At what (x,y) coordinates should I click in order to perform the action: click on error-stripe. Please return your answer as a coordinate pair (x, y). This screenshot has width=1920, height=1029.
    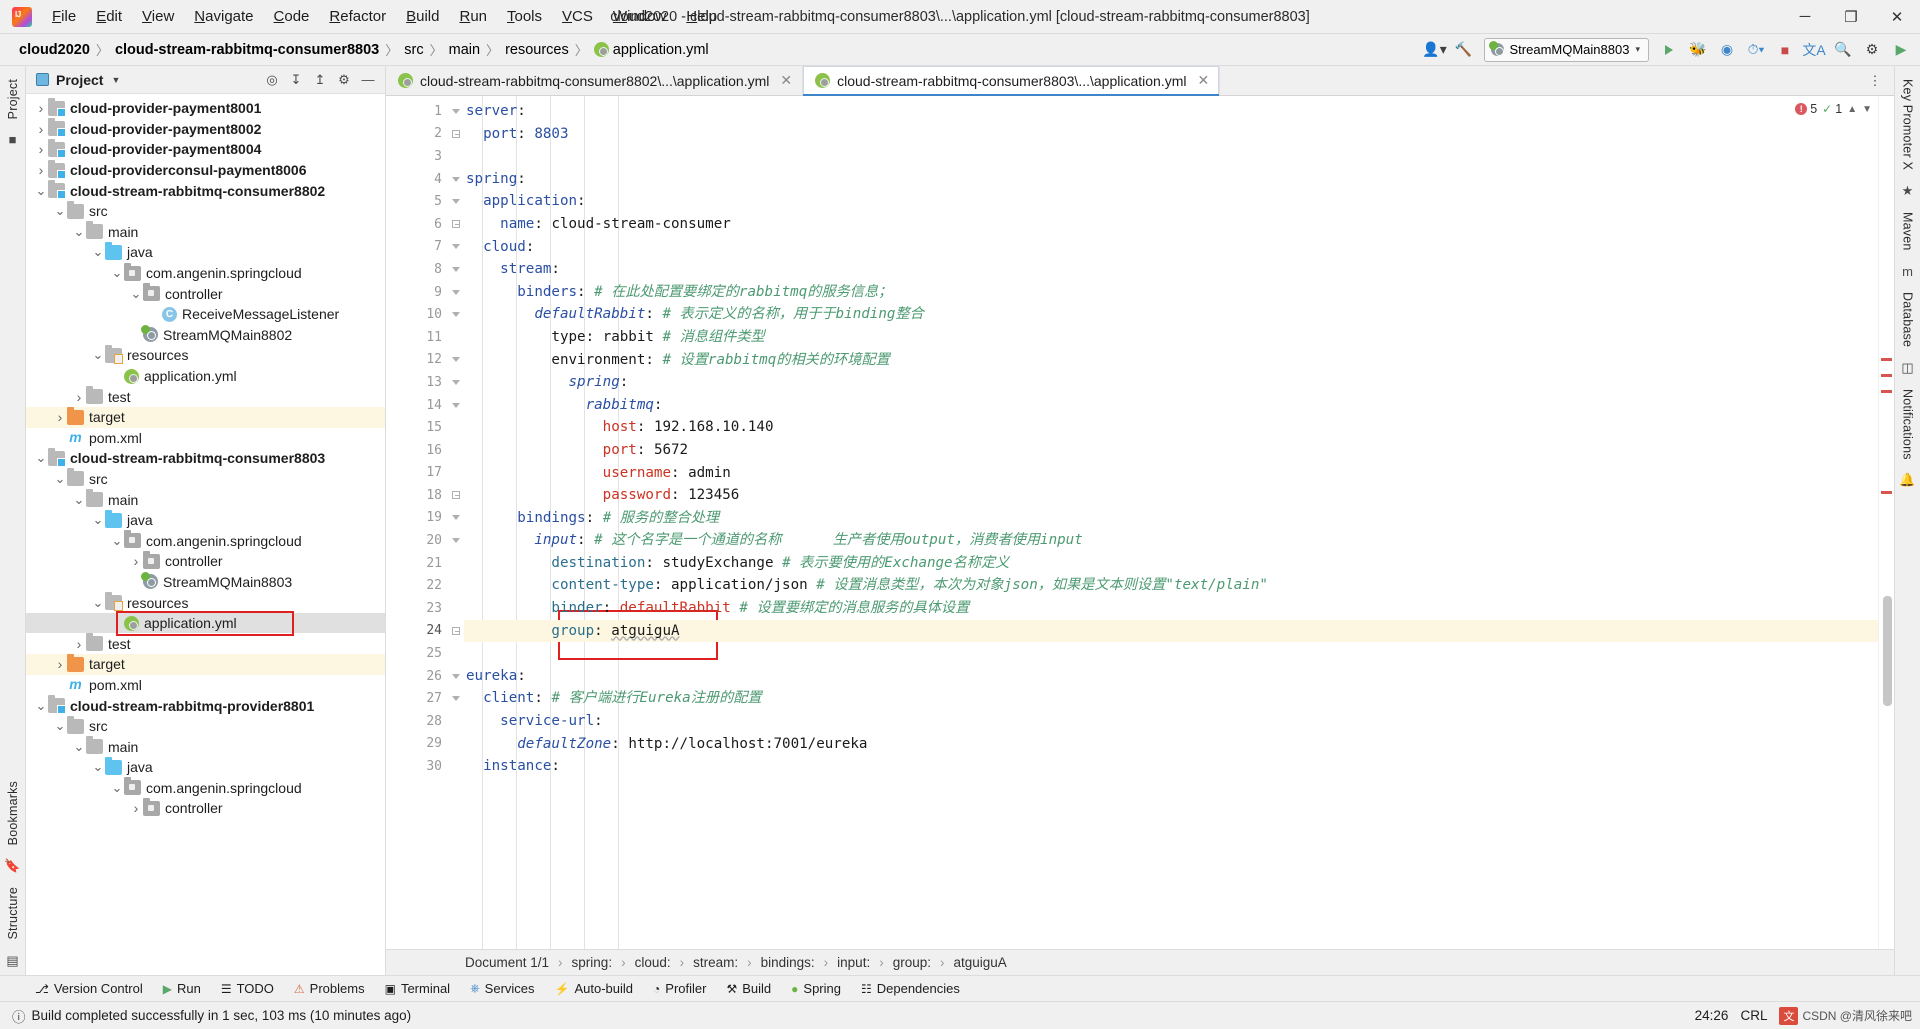
    Looking at the image, I should click on (1886, 522).